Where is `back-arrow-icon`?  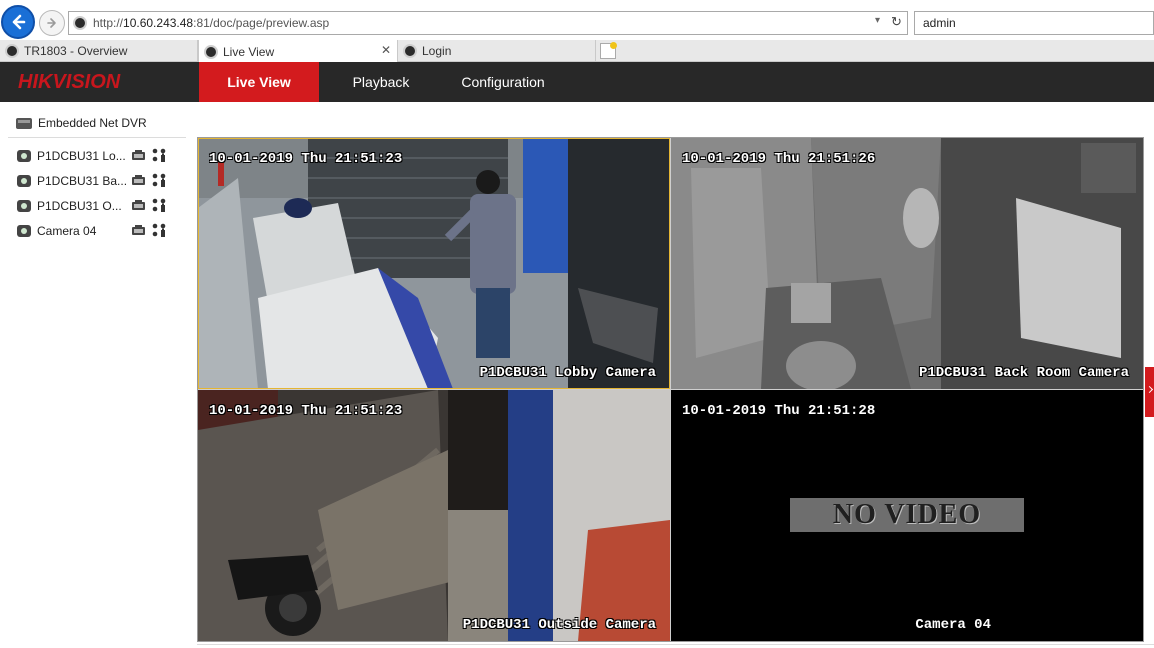 back-arrow-icon is located at coordinates (19, 22).